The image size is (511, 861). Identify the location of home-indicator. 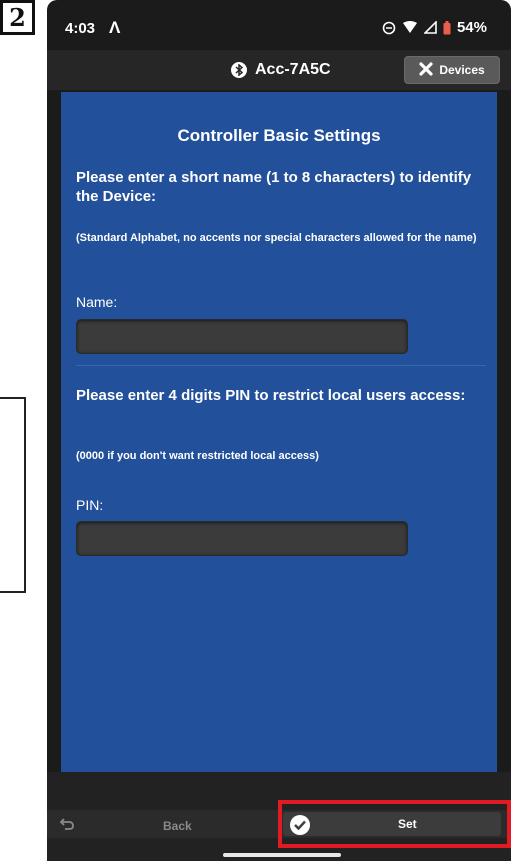
(282, 855).